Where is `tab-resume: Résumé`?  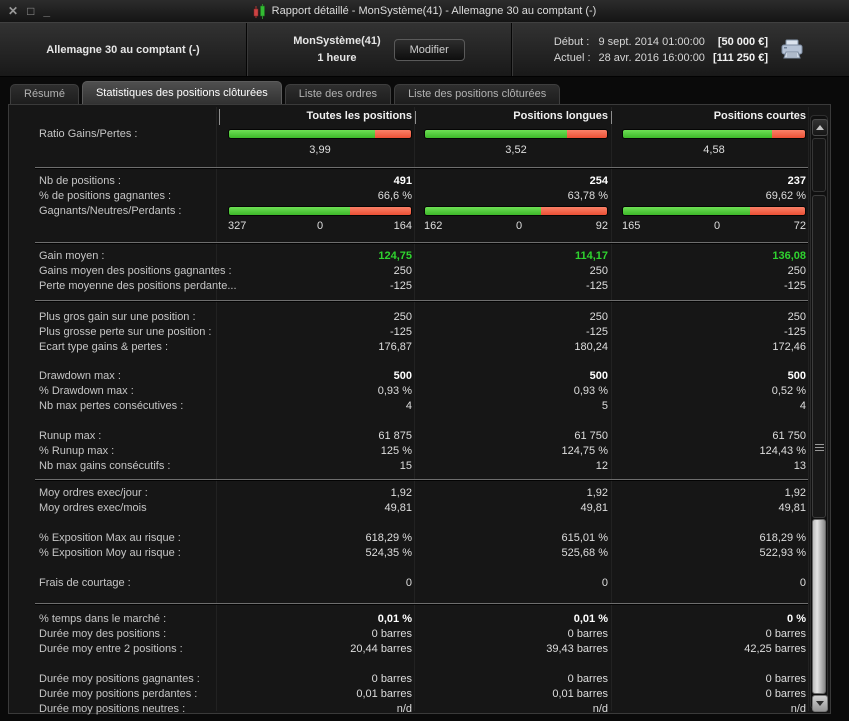 tab-resume: Résumé is located at coordinates (44, 94).